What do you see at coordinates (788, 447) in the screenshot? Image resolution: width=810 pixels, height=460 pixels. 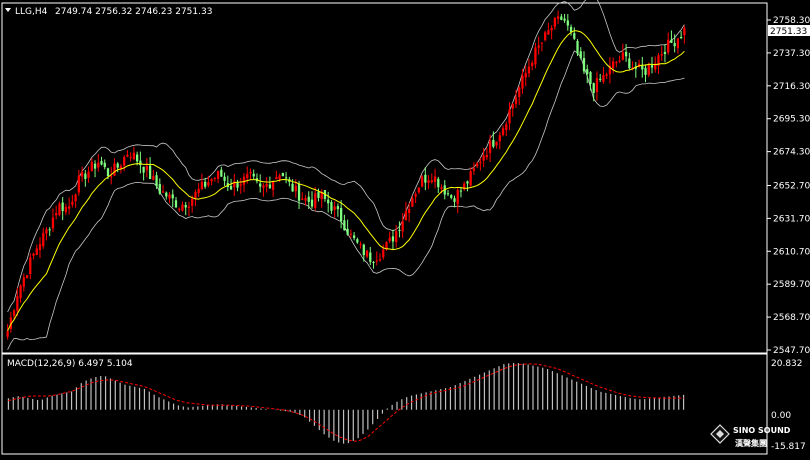 I see `macd-min-label: -15.817` at bounding box center [788, 447].